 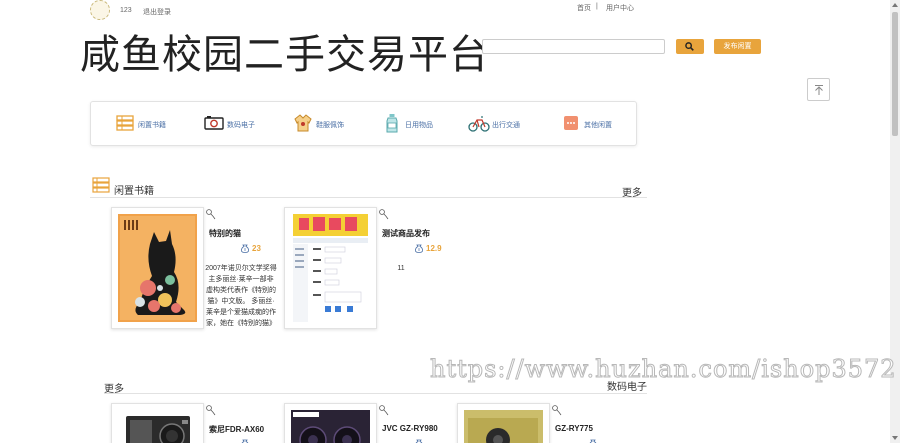 I want to click on category-label: 其他闲置, so click(x=598, y=125).